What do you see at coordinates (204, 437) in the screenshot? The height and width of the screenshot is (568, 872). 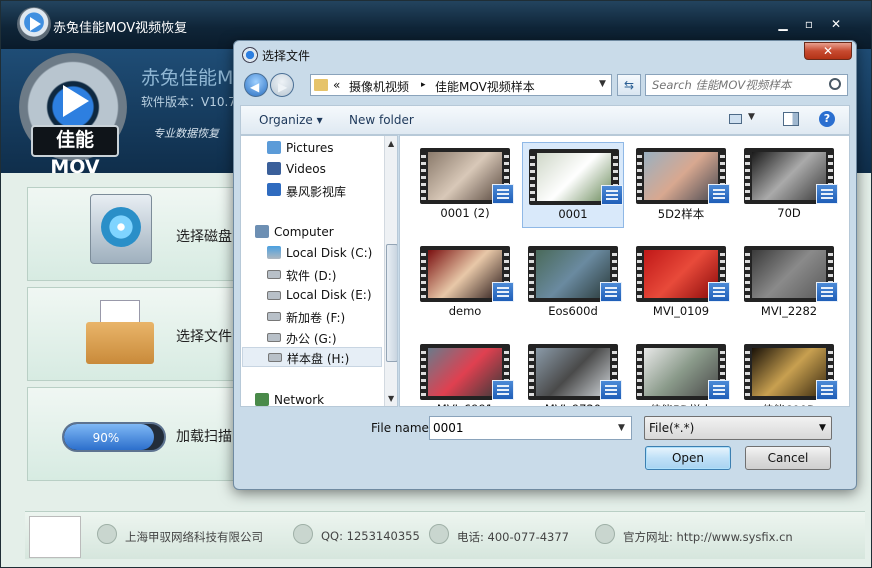 I see `load-scan-label: 加载扫描` at bounding box center [204, 437].